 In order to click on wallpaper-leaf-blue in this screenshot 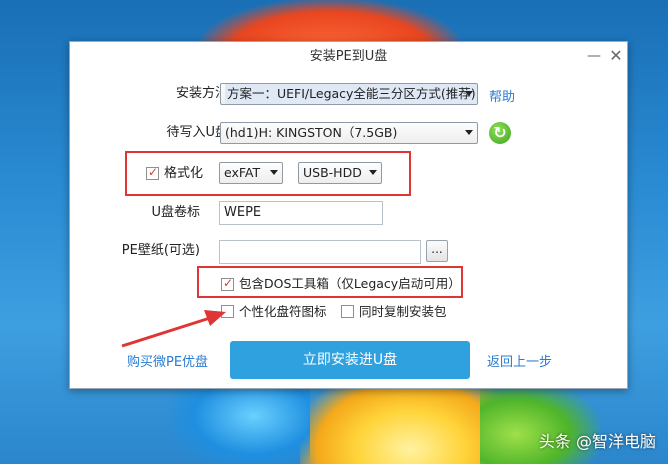, I will do `click(240, 422)`.